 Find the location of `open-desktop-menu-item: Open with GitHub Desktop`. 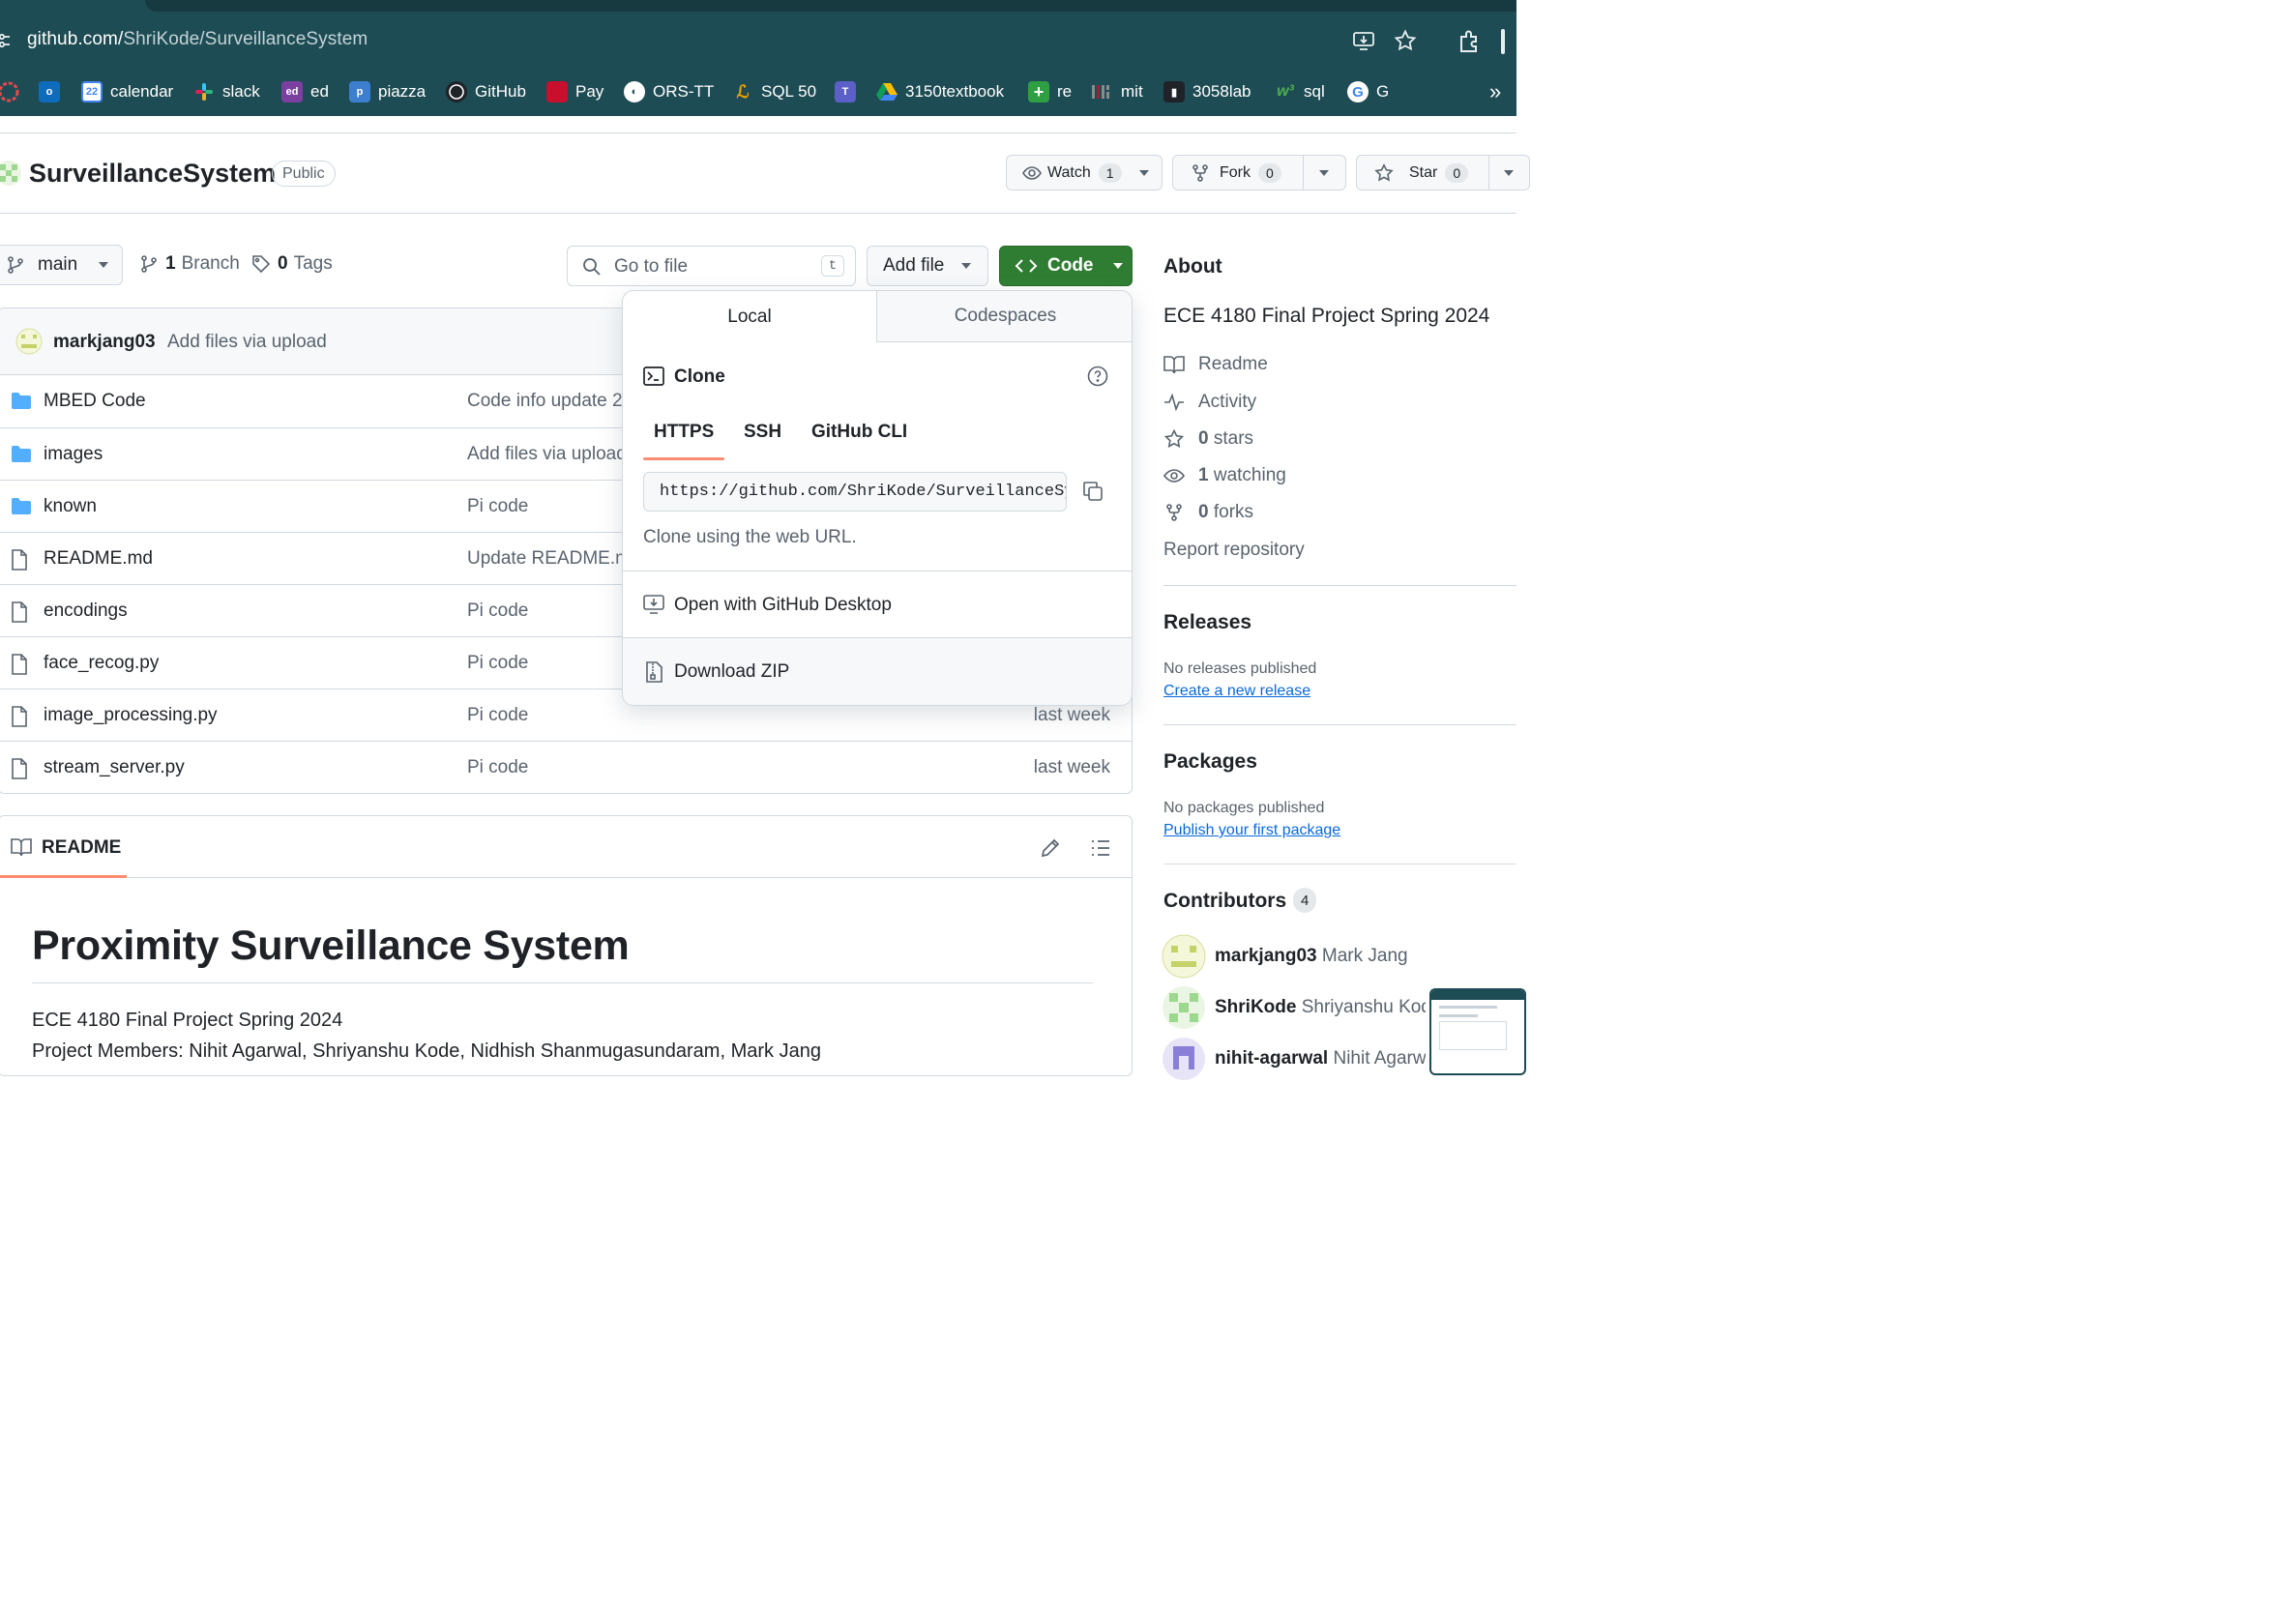

open-desktop-menu-item: Open with GitHub Desktop is located at coordinates (877, 604).